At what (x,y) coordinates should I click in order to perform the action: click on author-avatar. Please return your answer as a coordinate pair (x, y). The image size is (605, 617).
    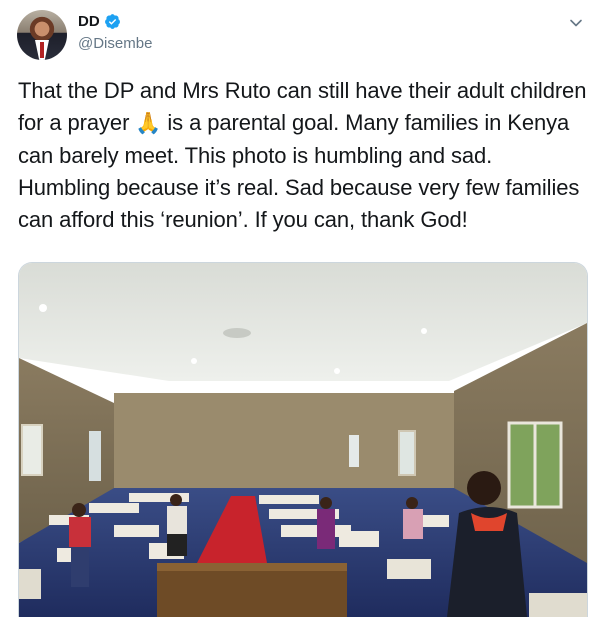
    Looking at the image, I should click on (42, 35).